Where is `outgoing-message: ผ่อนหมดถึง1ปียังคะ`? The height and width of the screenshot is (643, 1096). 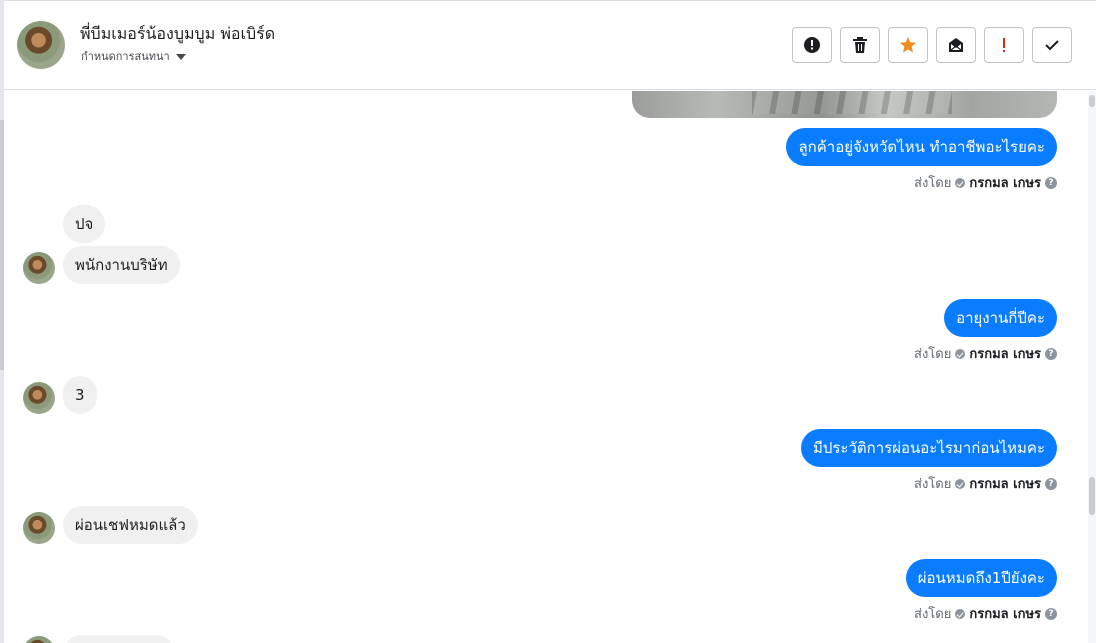
outgoing-message: ผ่อนหมดถึง1ปียังคะ is located at coordinates (981, 578).